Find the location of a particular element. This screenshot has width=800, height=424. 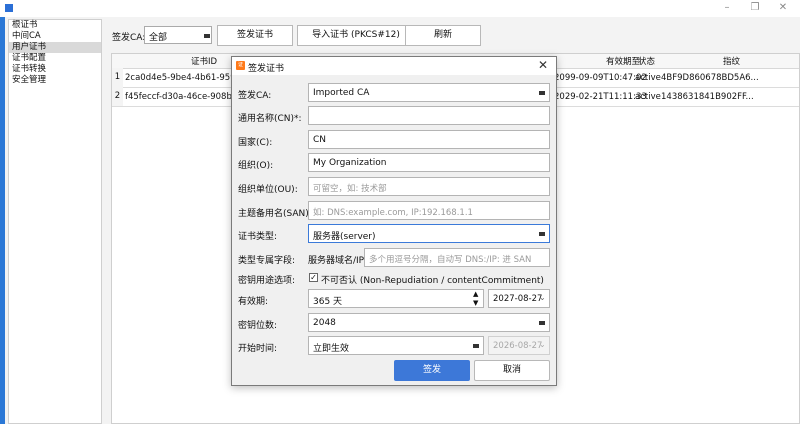

start-date-value: 2026-08-27 is located at coordinates (518, 346).